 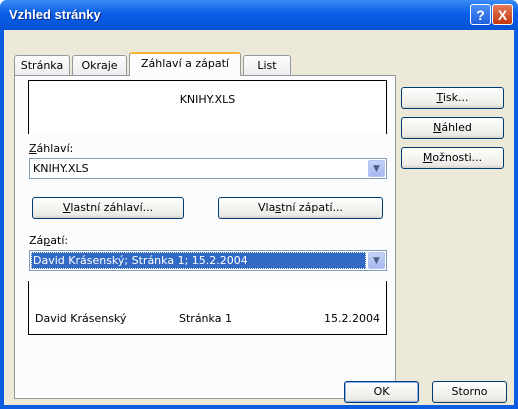 I want to click on cancel-button: Storno, so click(x=469, y=392).